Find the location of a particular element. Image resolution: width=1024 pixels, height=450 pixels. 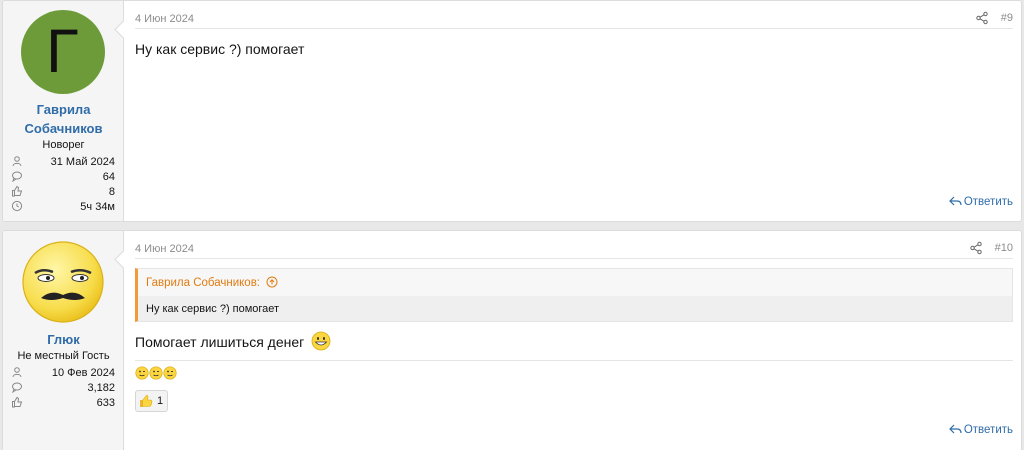

messages-count: 64 is located at coordinates (108, 177).